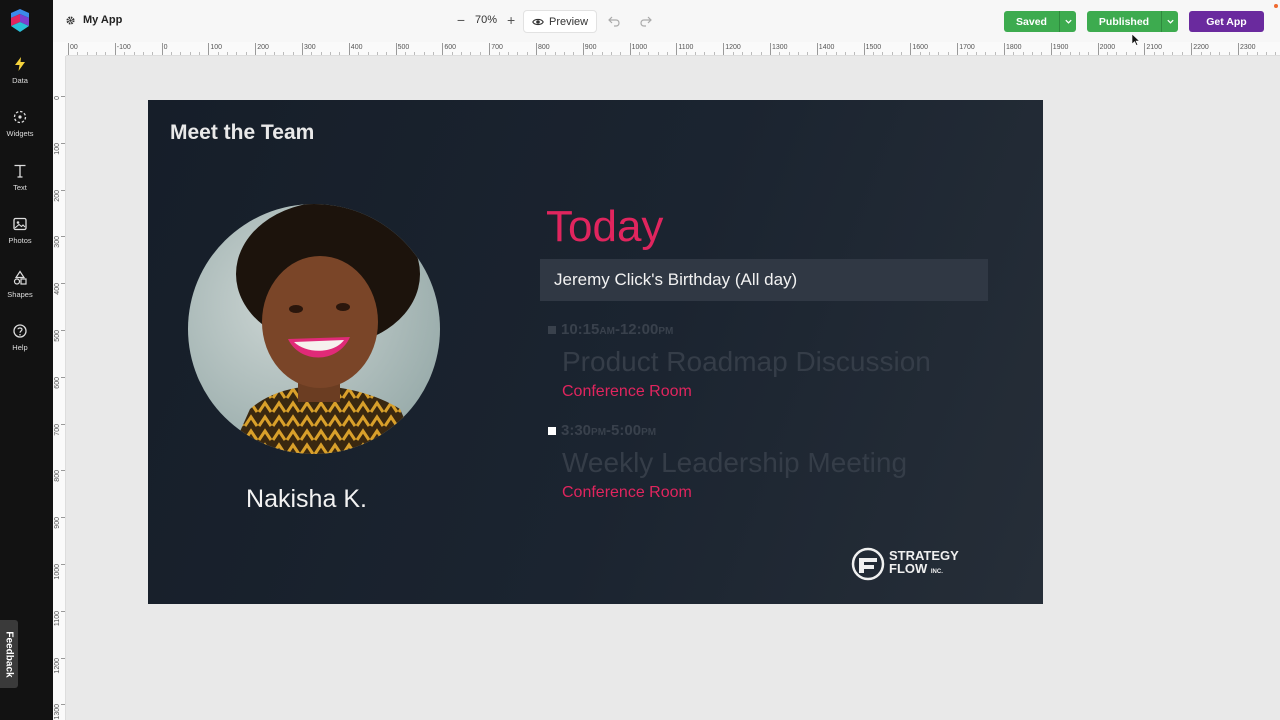 This screenshot has height=720, width=1280. Describe the element at coordinates (1276, 6) in the screenshot. I see `notification-dot` at that location.